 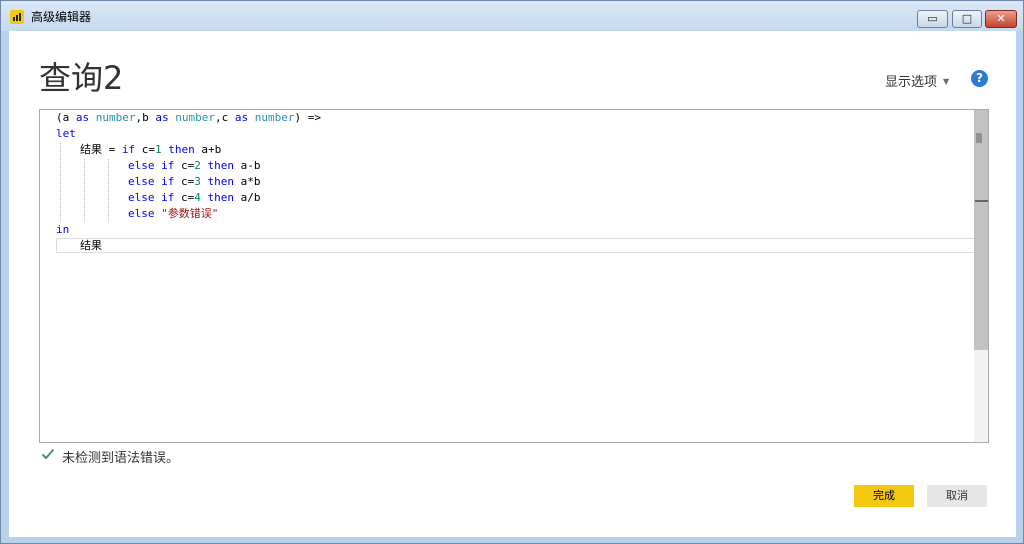 What do you see at coordinates (66, 133) in the screenshot?
I see `code-line-2: let` at bounding box center [66, 133].